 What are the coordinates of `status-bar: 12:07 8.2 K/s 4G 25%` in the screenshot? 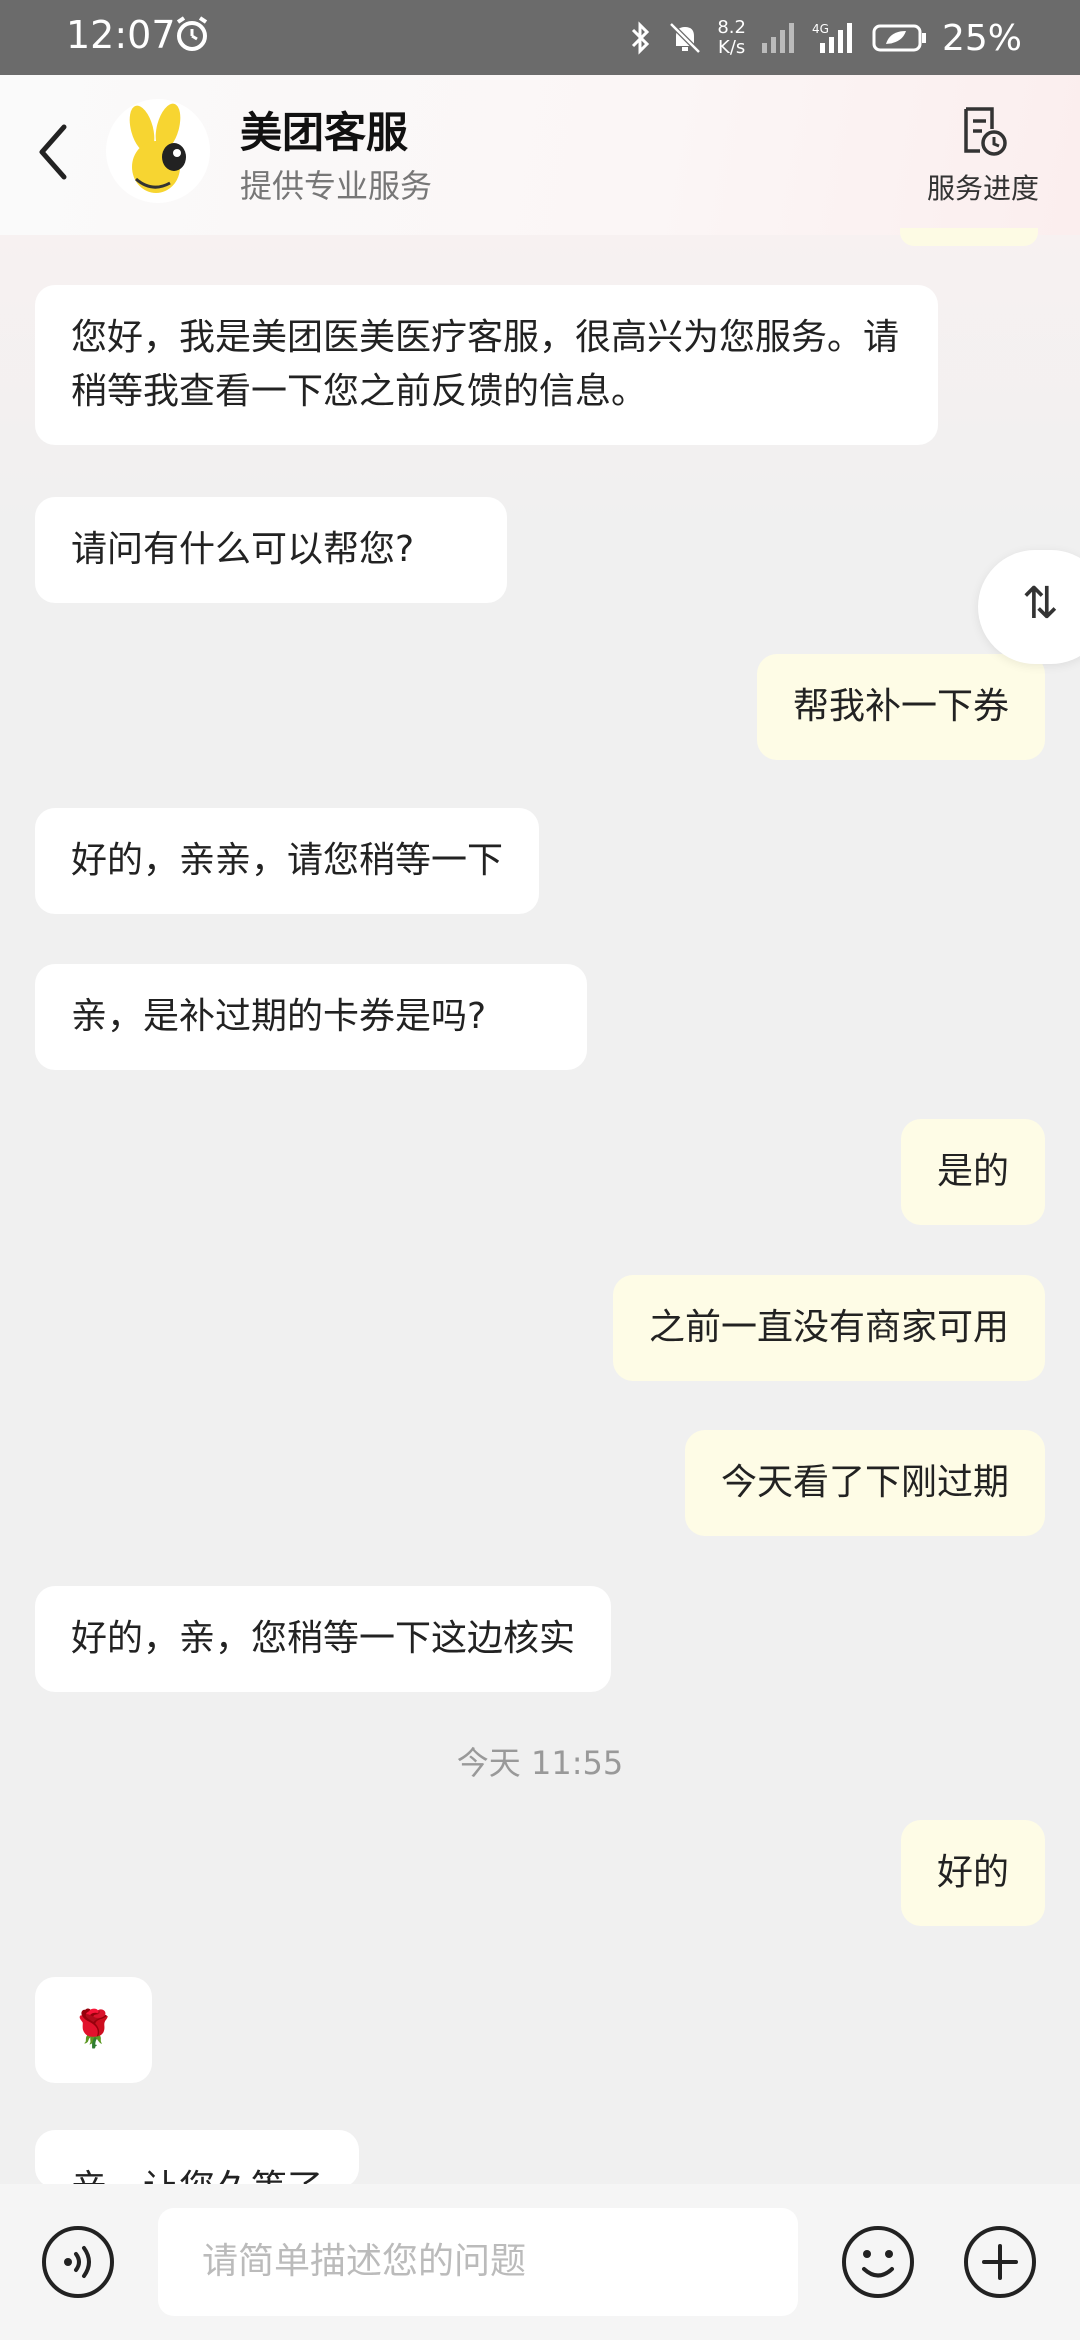 It's located at (540, 37).